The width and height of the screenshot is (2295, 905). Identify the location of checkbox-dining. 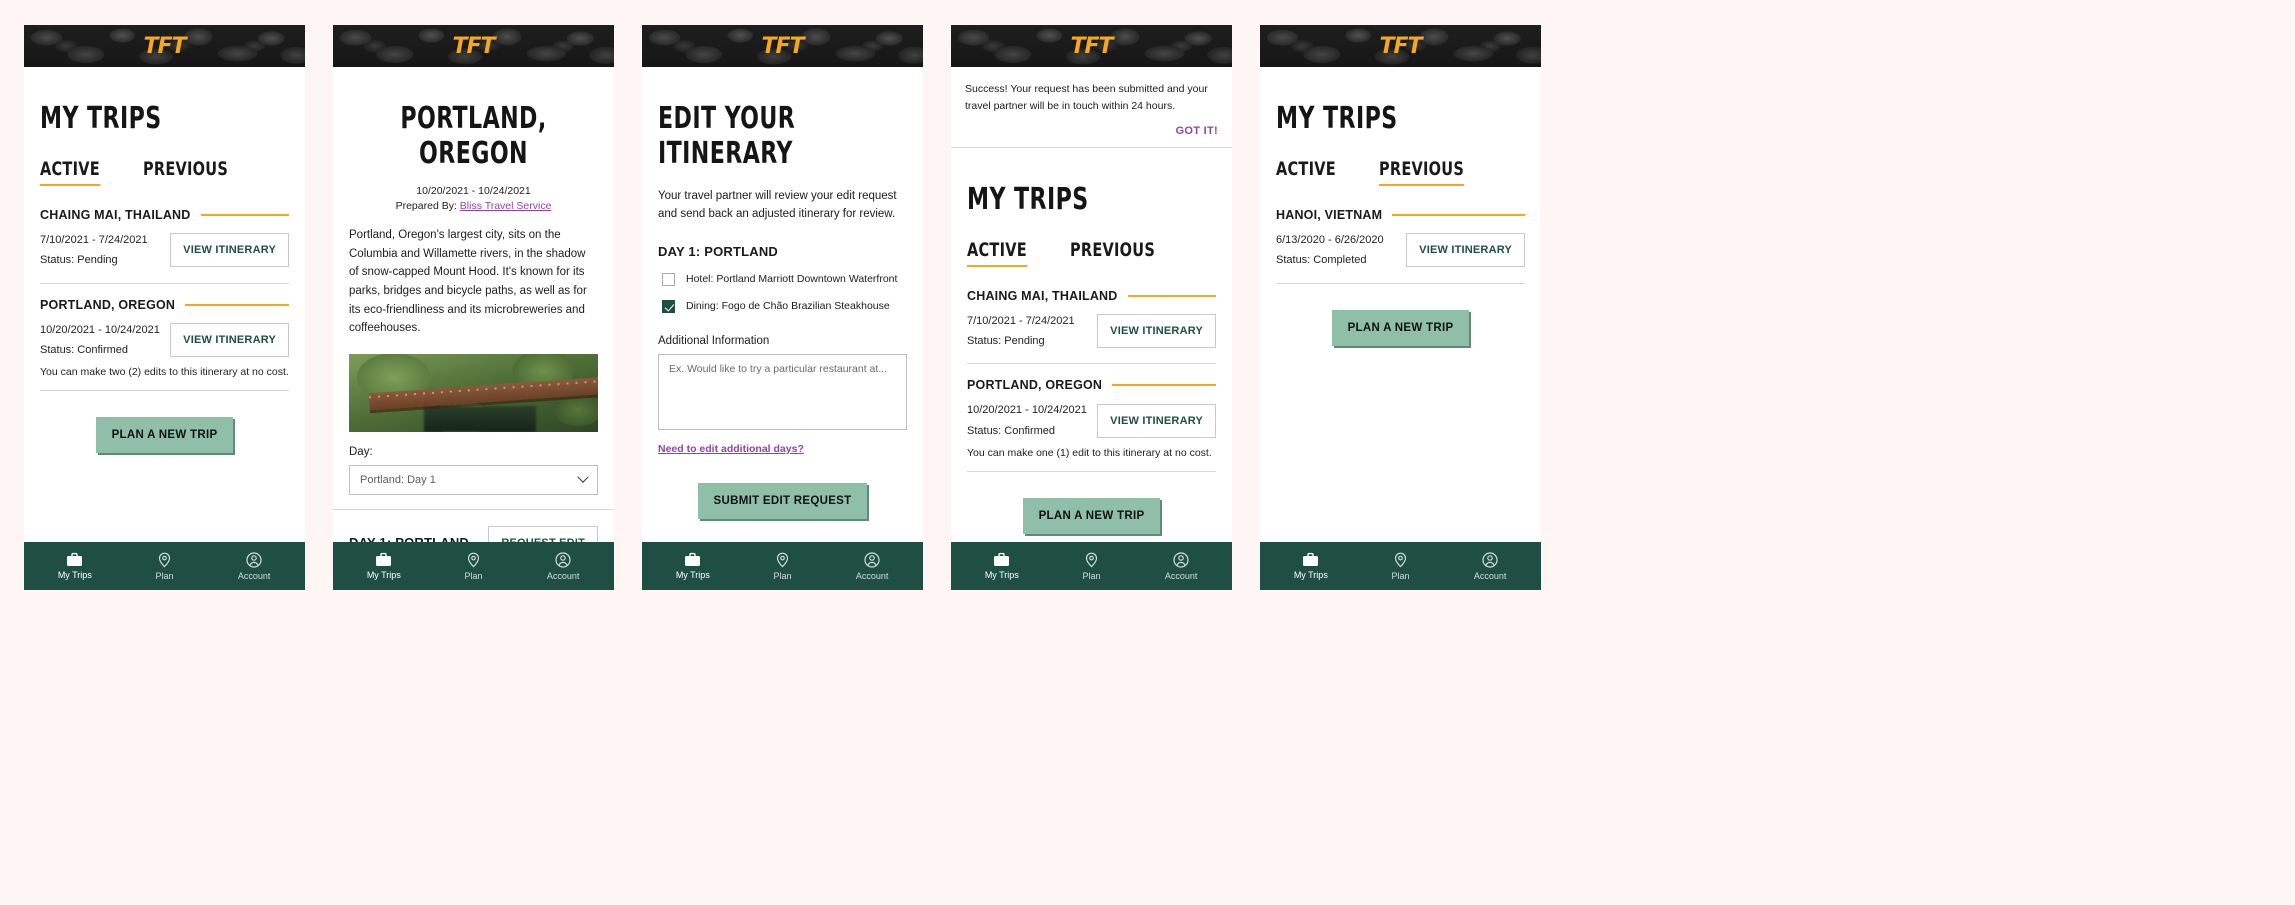
(668, 306).